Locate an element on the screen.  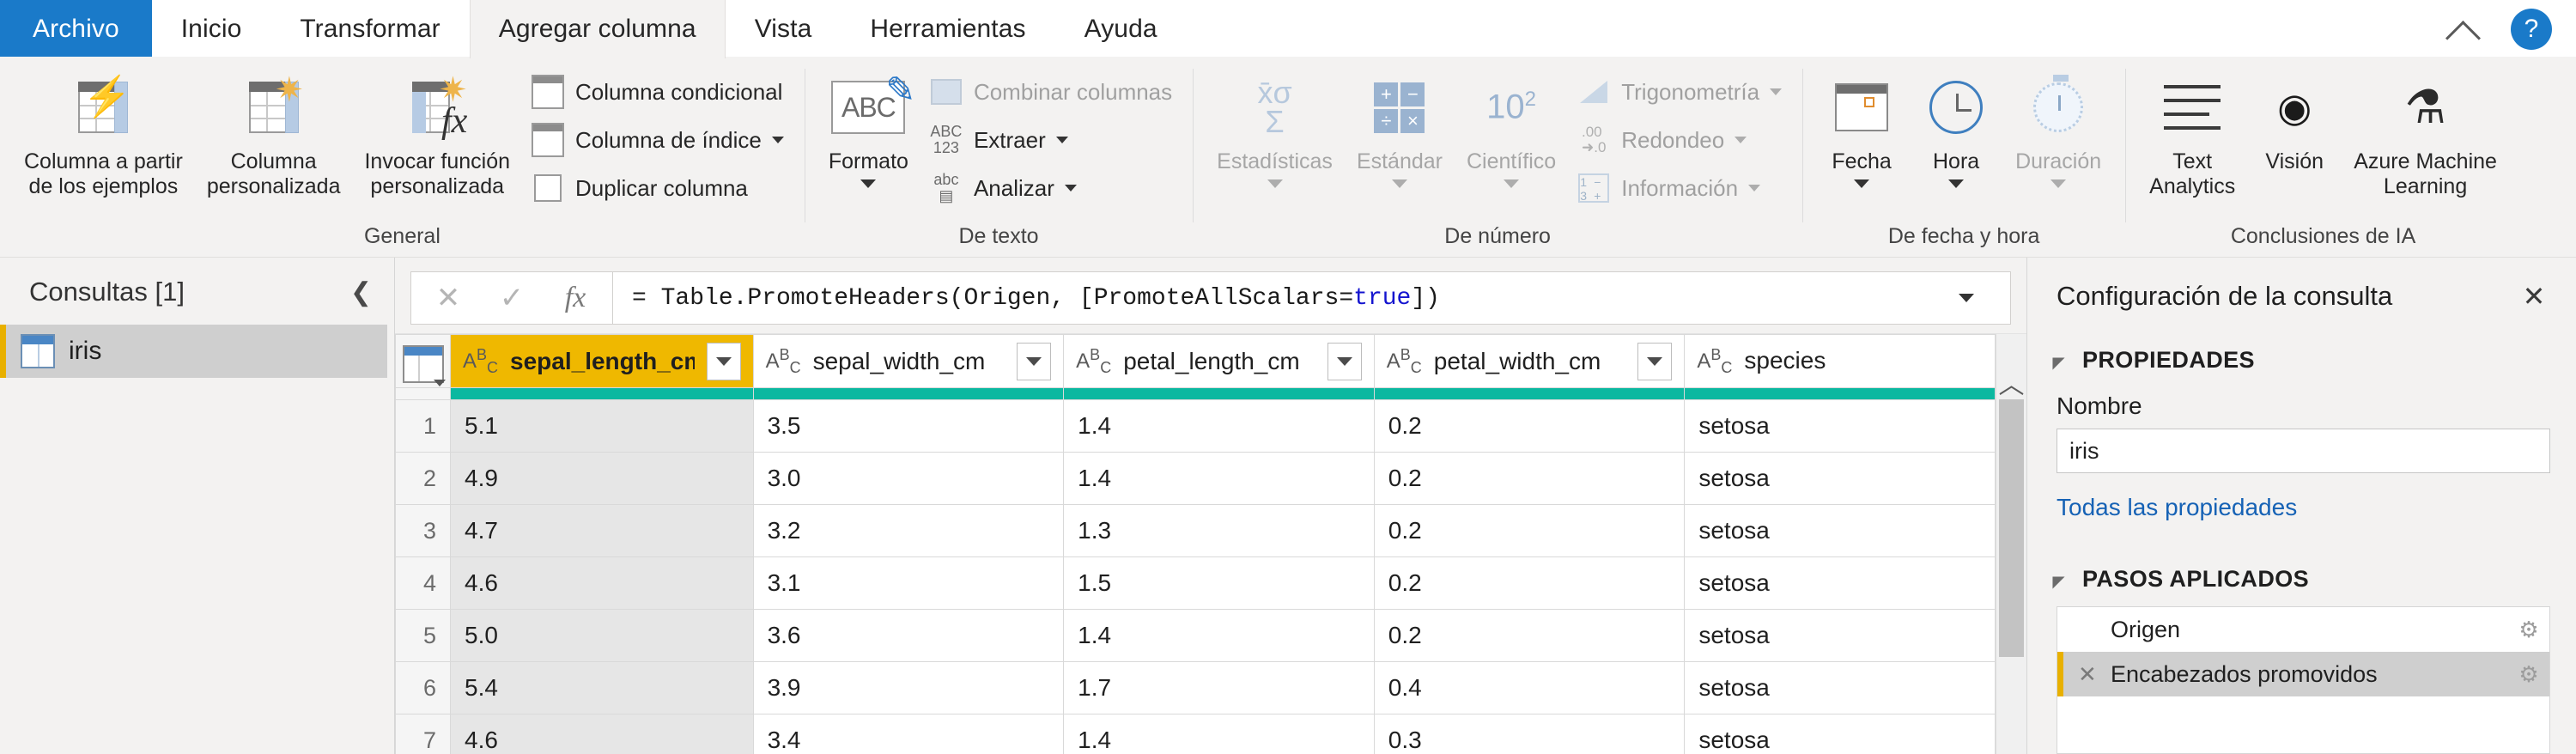
table-row: 7 4.6 3.4 1.4 0.3 setosa is located at coordinates (1195, 734).